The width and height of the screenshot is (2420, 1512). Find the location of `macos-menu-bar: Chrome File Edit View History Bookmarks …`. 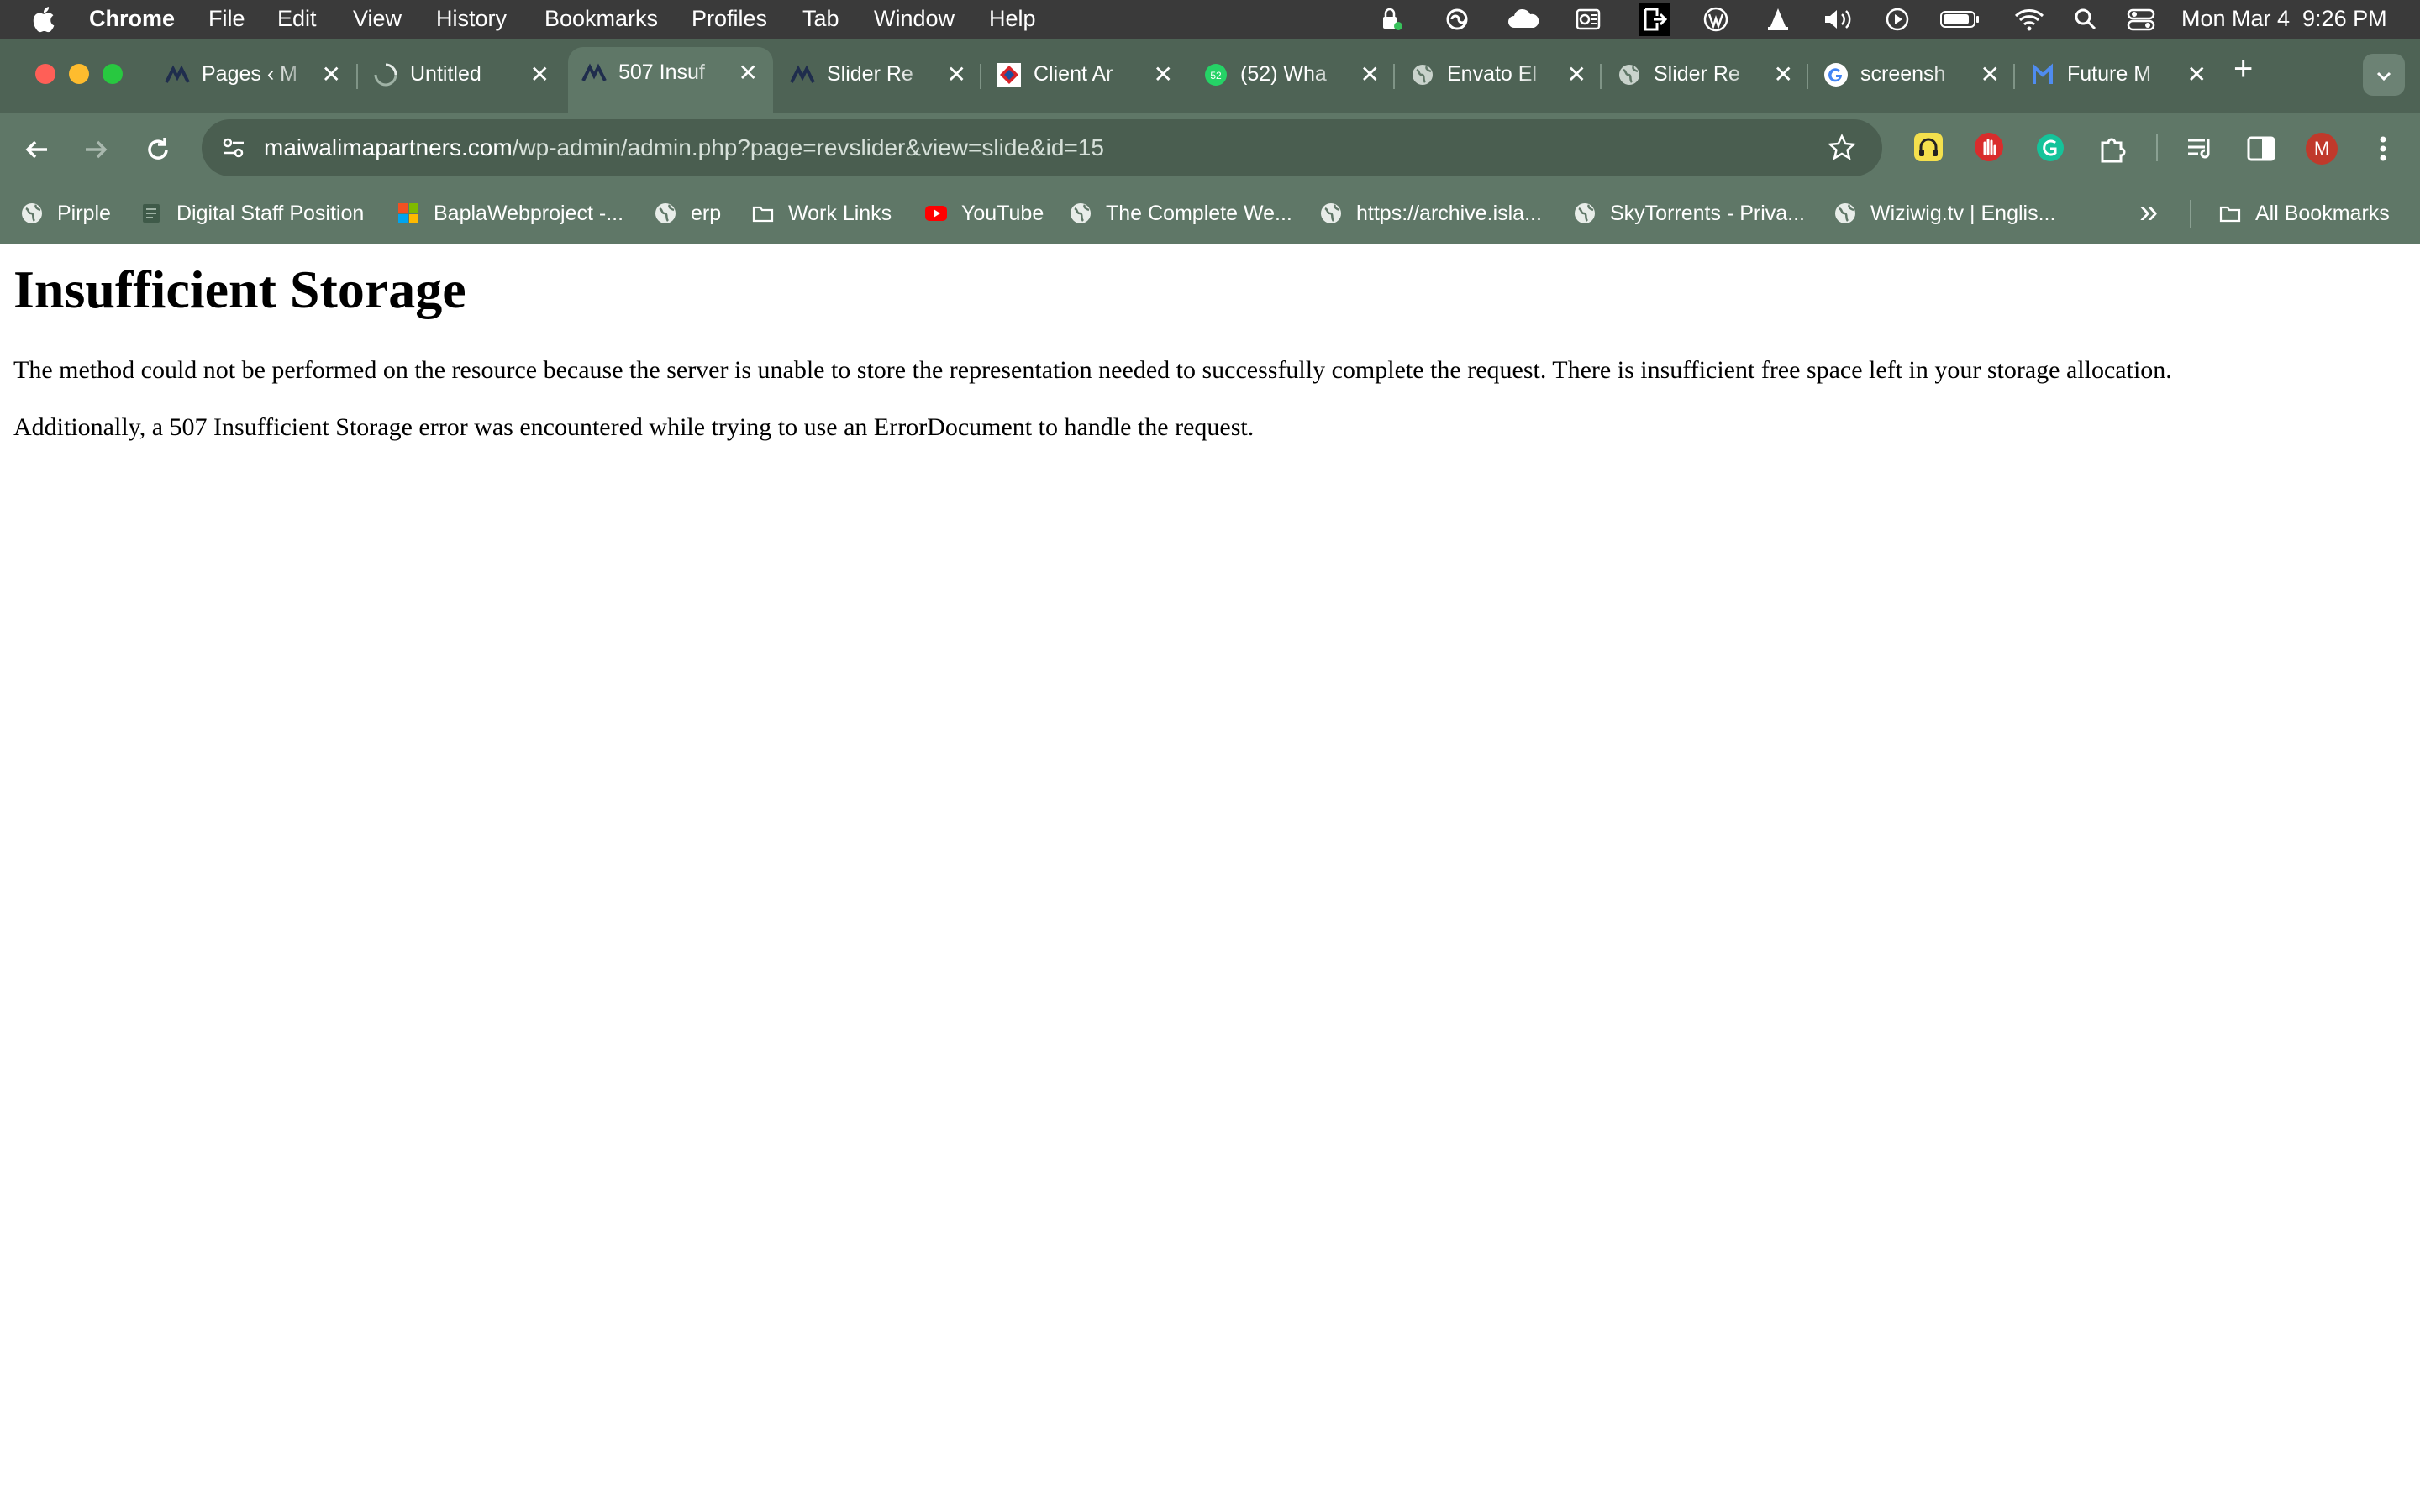

macos-menu-bar: Chrome File Edit View History Bookmarks … is located at coordinates (1210, 19).